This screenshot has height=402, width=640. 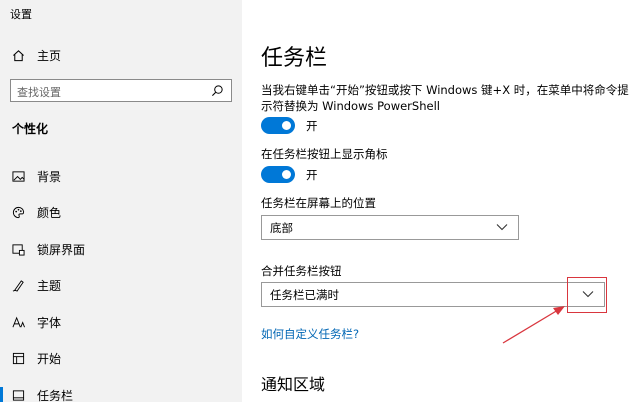 What do you see at coordinates (318, 203) in the screenshot?
I see `position-label: 任务栏在屏幕上的位置` at bounding box center [318, 203].